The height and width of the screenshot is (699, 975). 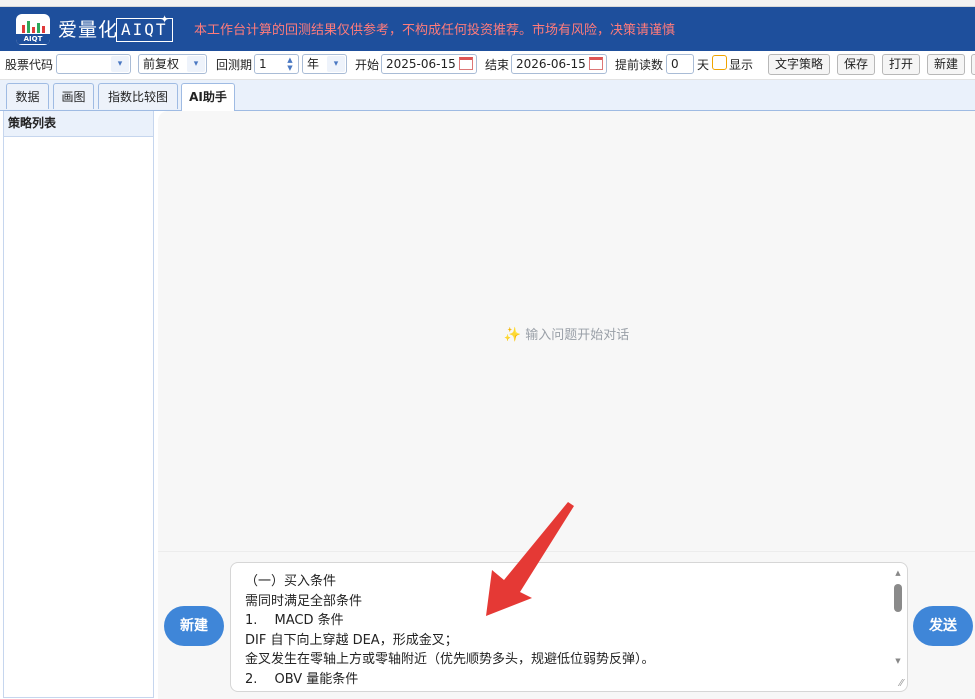 I want to click on brand-name: 爱量化, so click(x=88, y=30).